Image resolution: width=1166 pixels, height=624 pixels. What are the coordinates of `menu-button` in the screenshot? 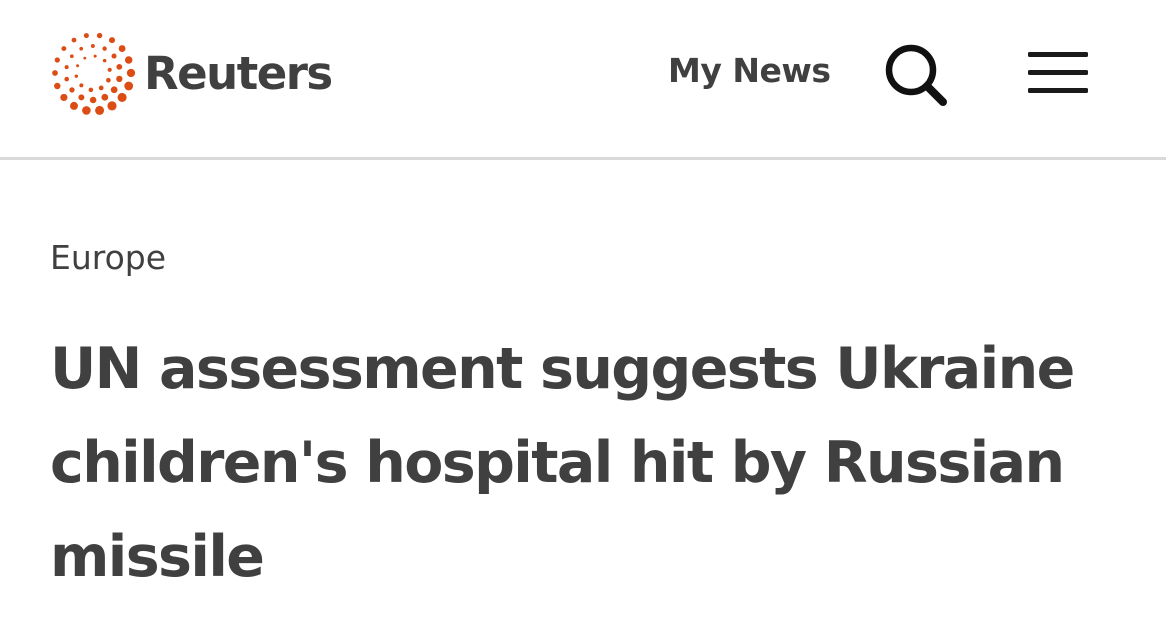 It's located at (1059, 74).